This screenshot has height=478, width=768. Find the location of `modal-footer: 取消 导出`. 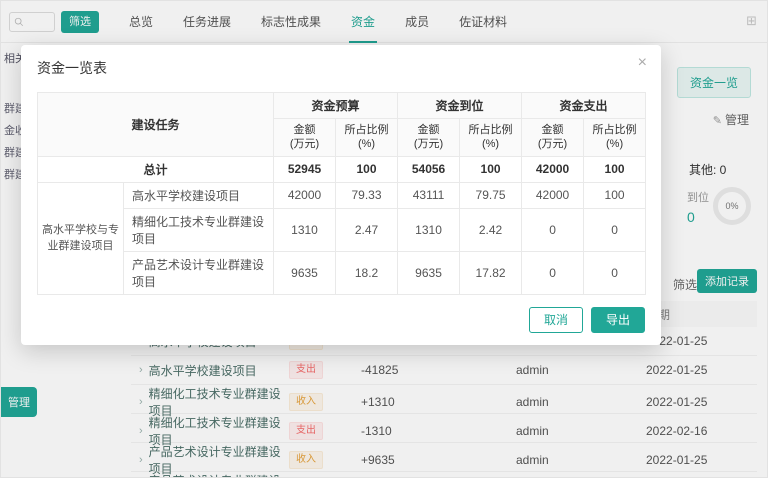

modal-footer: 取消 导出 is located at coordinates (341, 315).